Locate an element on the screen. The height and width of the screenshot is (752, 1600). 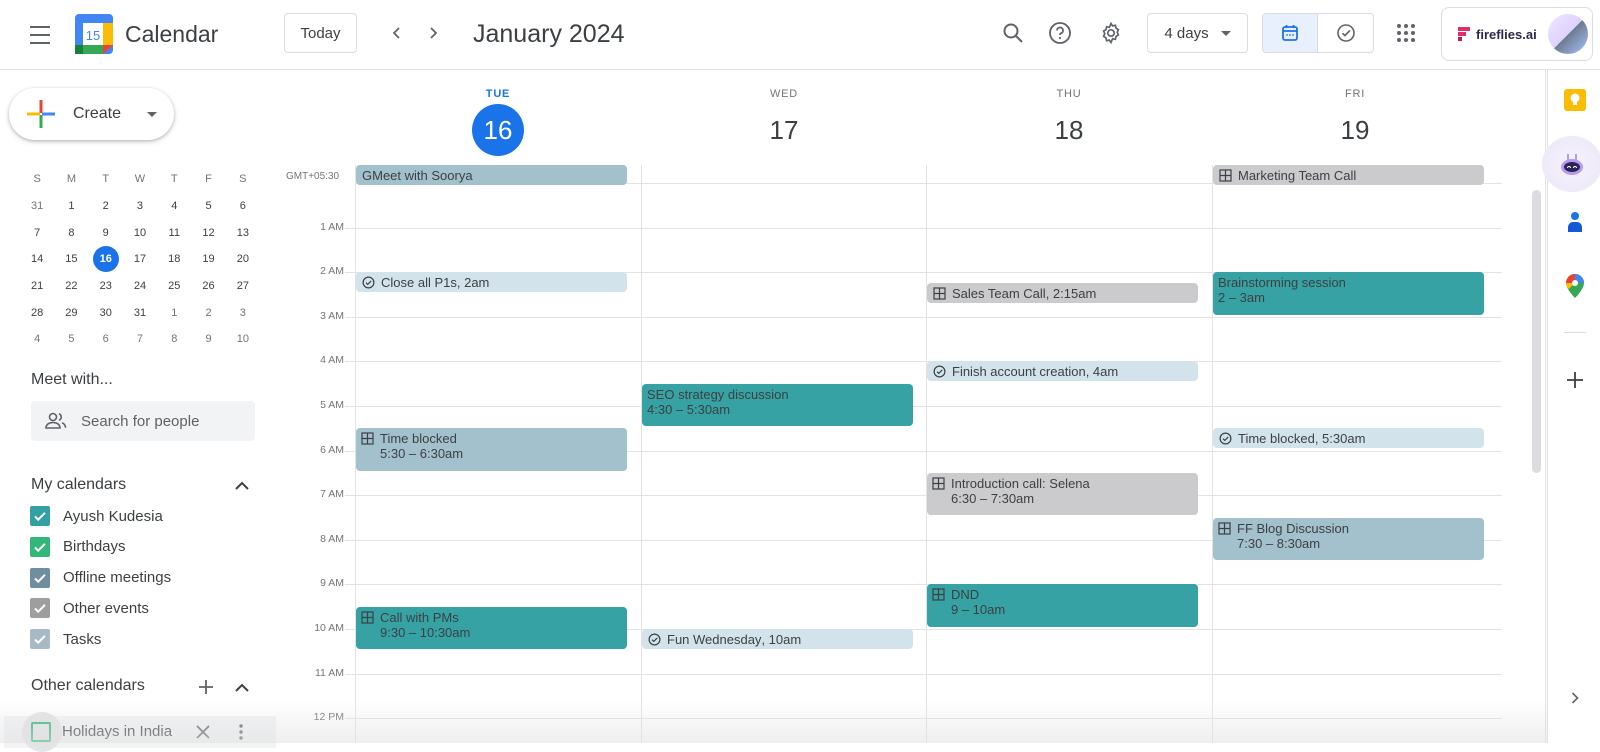
mini-calendar-day: 30 is located at coordinates (106, 313).